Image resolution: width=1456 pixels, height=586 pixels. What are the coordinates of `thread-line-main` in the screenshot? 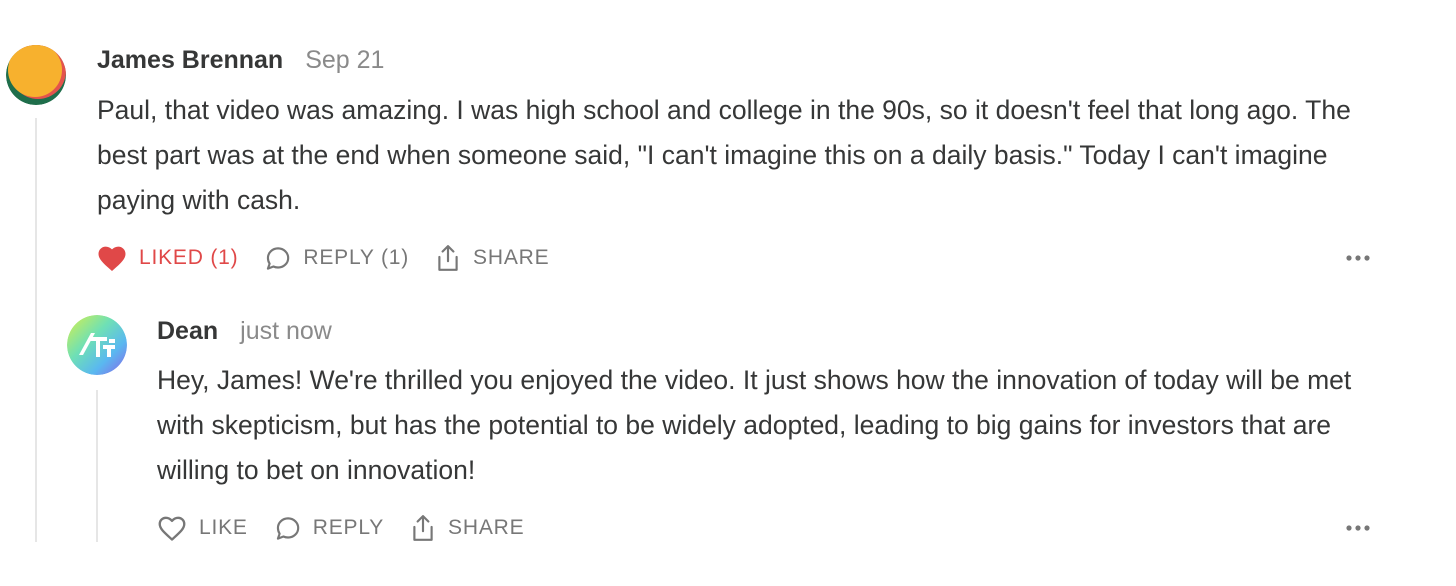 It's located at (36, 330).